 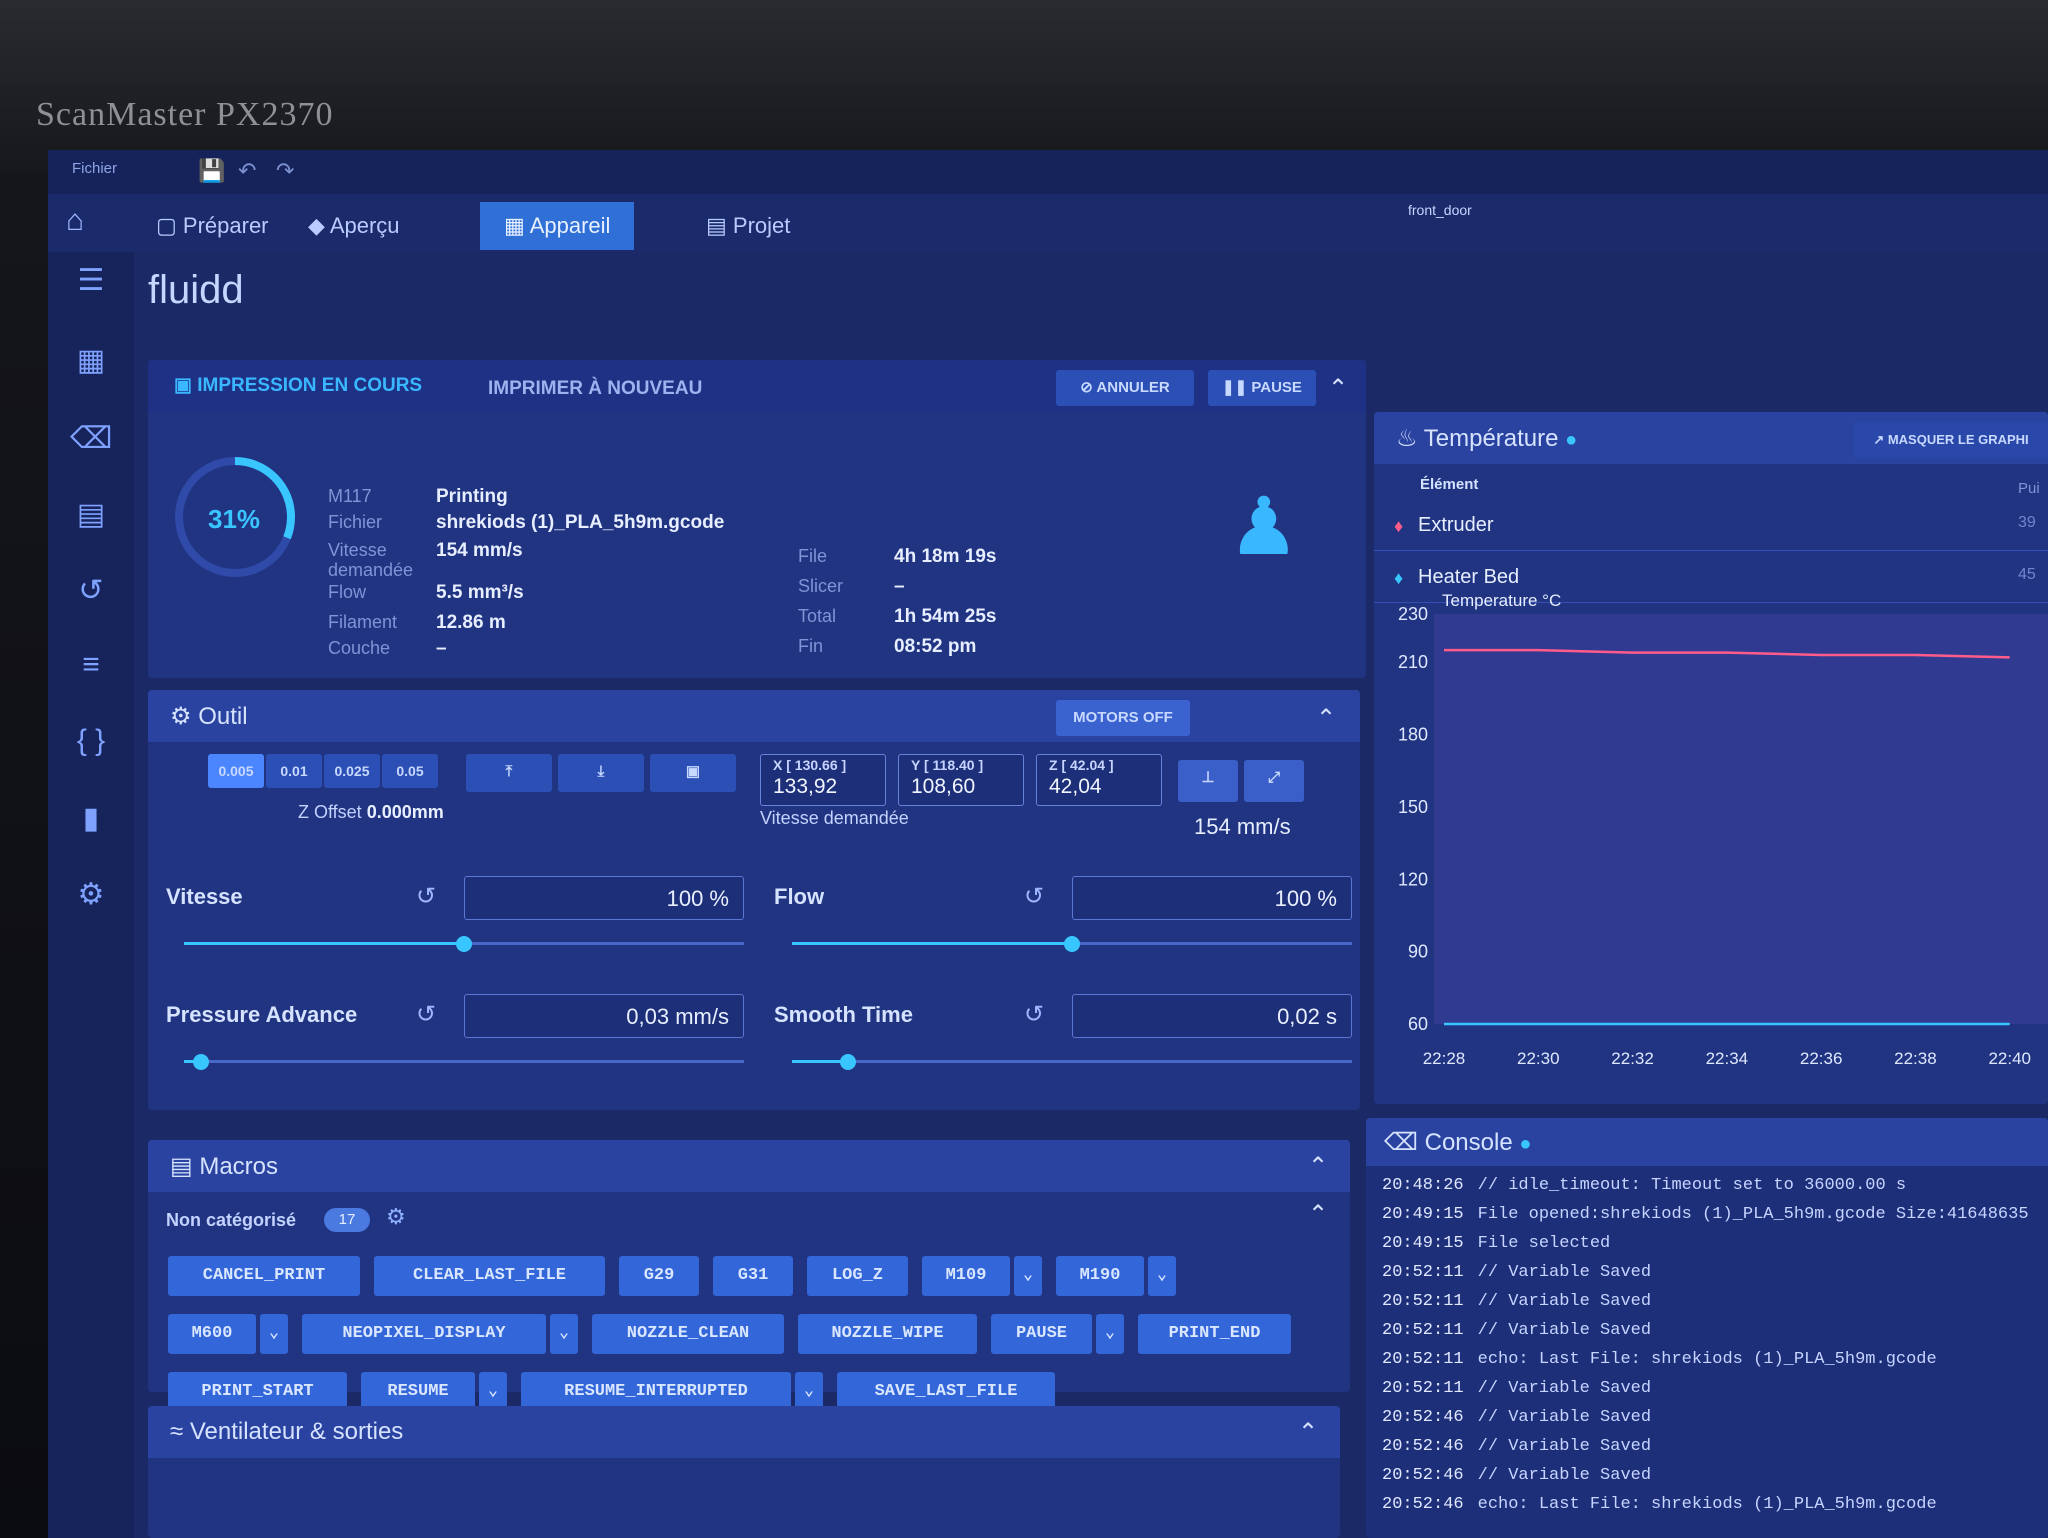 I want to click on cube-icon: ▢, so click(x=169, y=225).